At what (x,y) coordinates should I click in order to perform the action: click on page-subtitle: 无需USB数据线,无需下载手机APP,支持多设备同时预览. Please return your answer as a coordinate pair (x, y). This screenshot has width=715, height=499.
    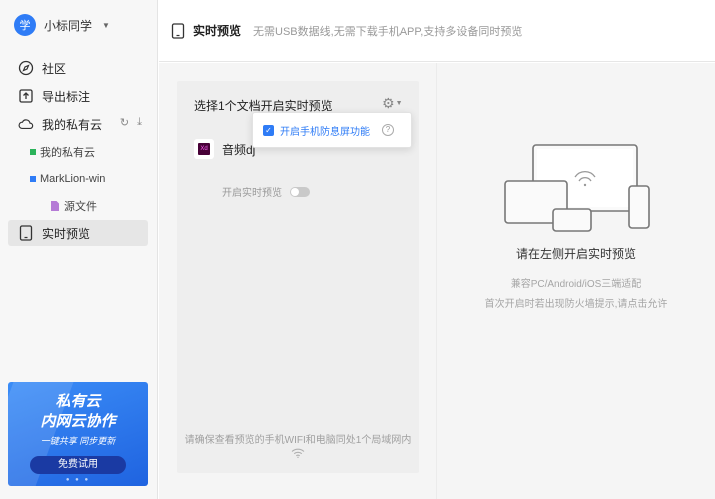
    Looking at the image, I should click on (388, 31).